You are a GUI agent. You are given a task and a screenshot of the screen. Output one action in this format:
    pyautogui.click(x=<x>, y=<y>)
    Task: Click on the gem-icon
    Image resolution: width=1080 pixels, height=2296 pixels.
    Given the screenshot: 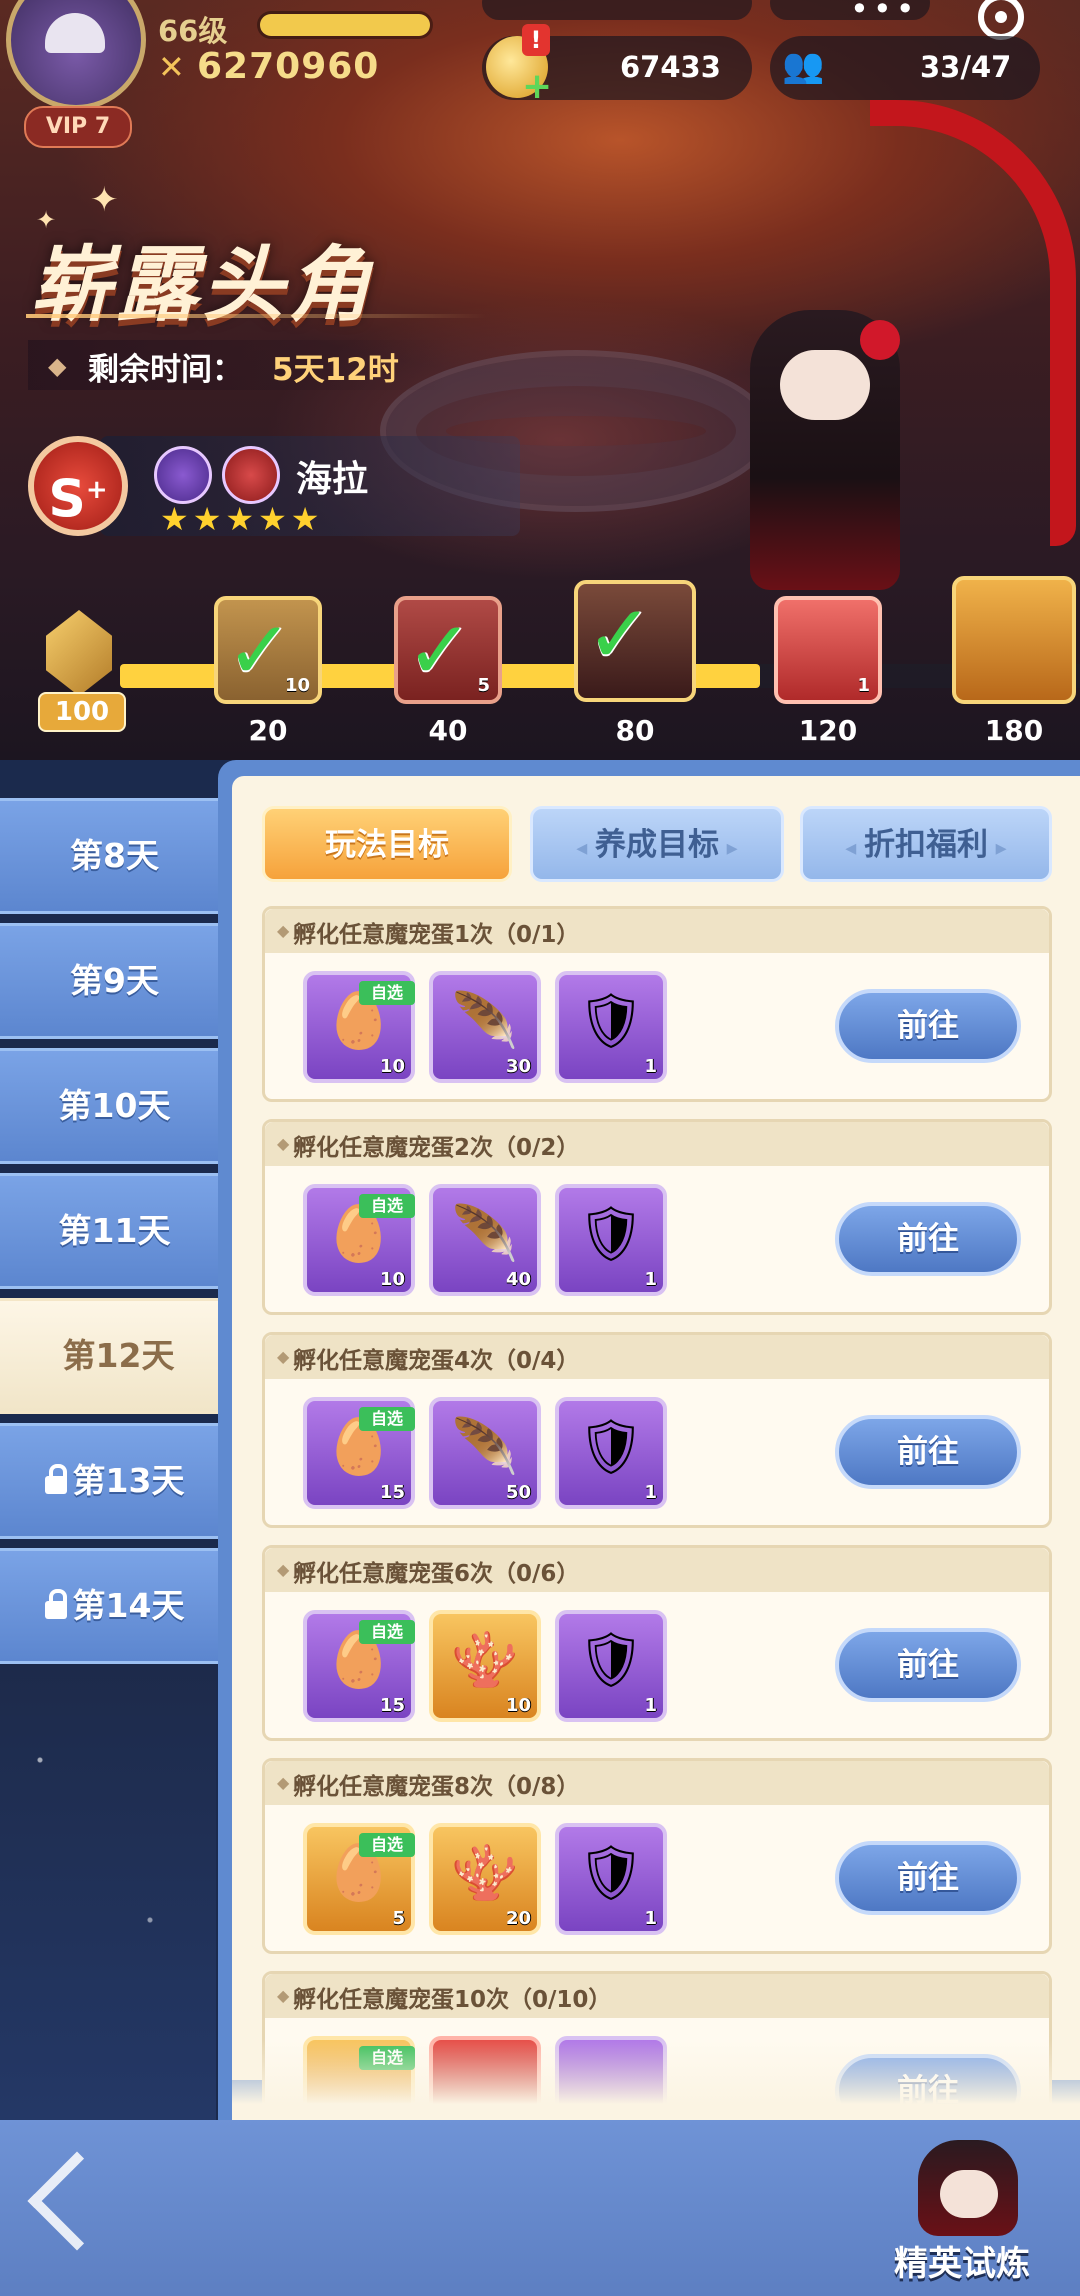 What is the action you would take?
    pyautogui.click(x=79, y=653)
    